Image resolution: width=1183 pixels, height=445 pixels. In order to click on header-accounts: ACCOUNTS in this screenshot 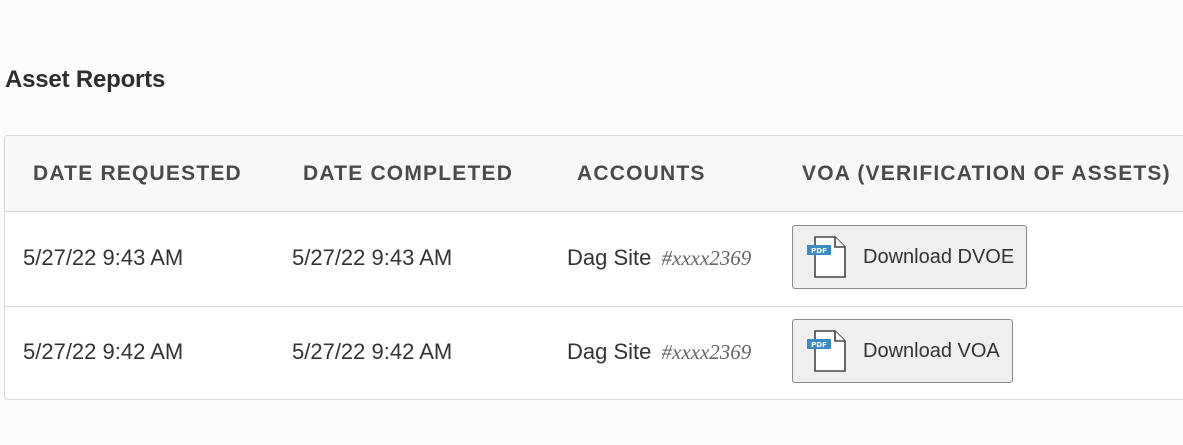, I will do `click(641, 173)`.